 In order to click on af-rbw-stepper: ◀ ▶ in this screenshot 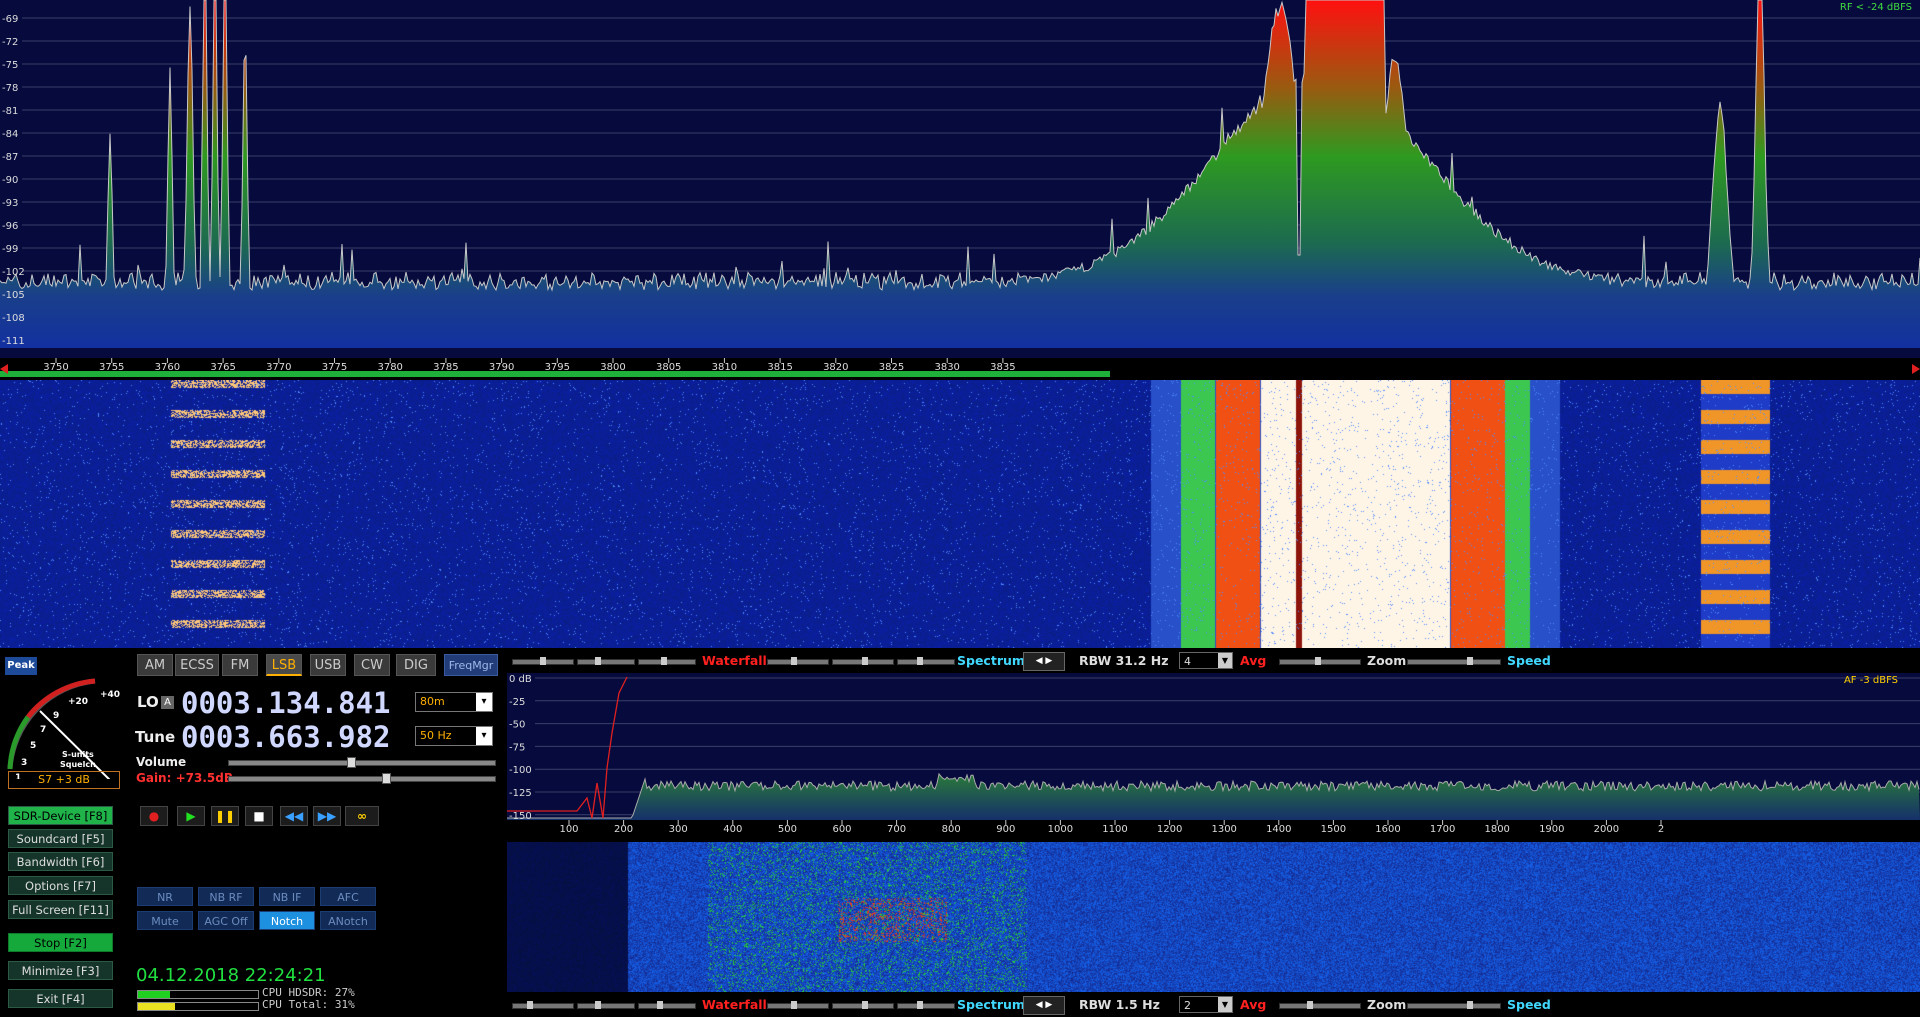, I will do `click(1044, 1005)`.